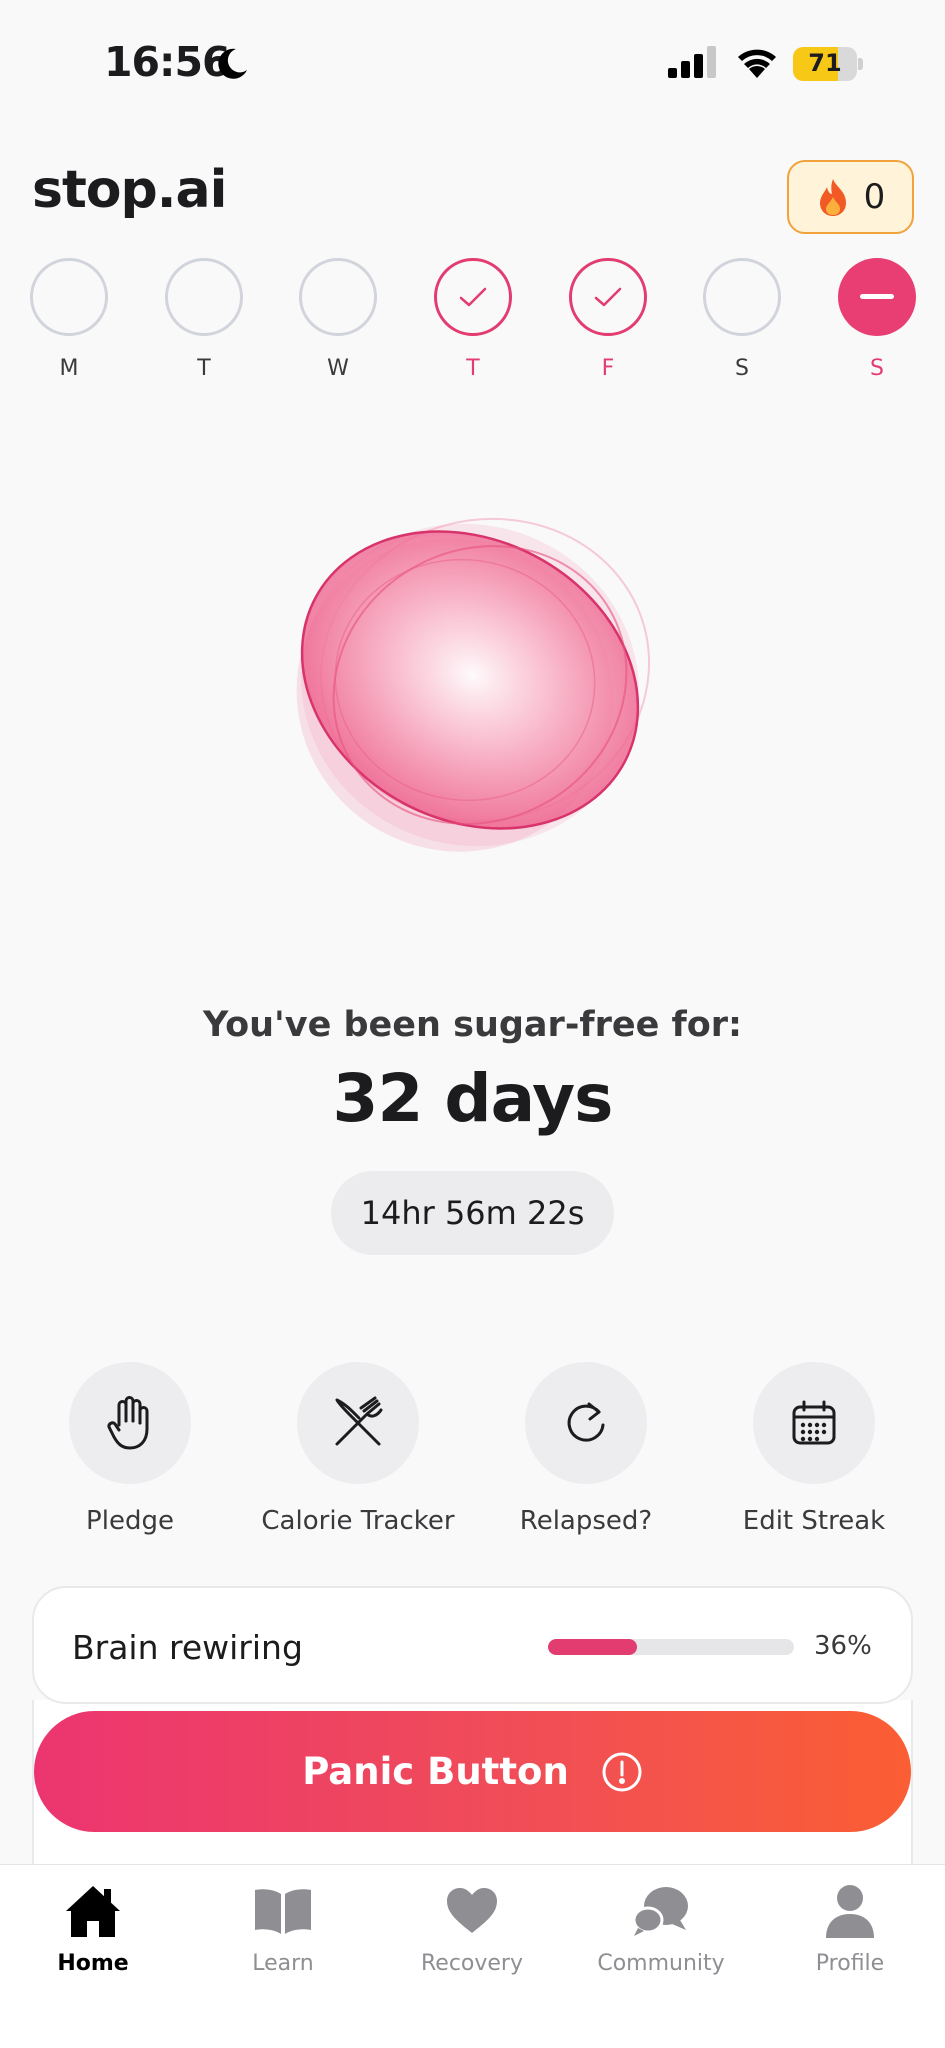 This screenshot has height=2048, width=945. What do you see at coordinates (608, 368) in the screenshot?
I see `day-letter: F` at bounding box center [608, 368].